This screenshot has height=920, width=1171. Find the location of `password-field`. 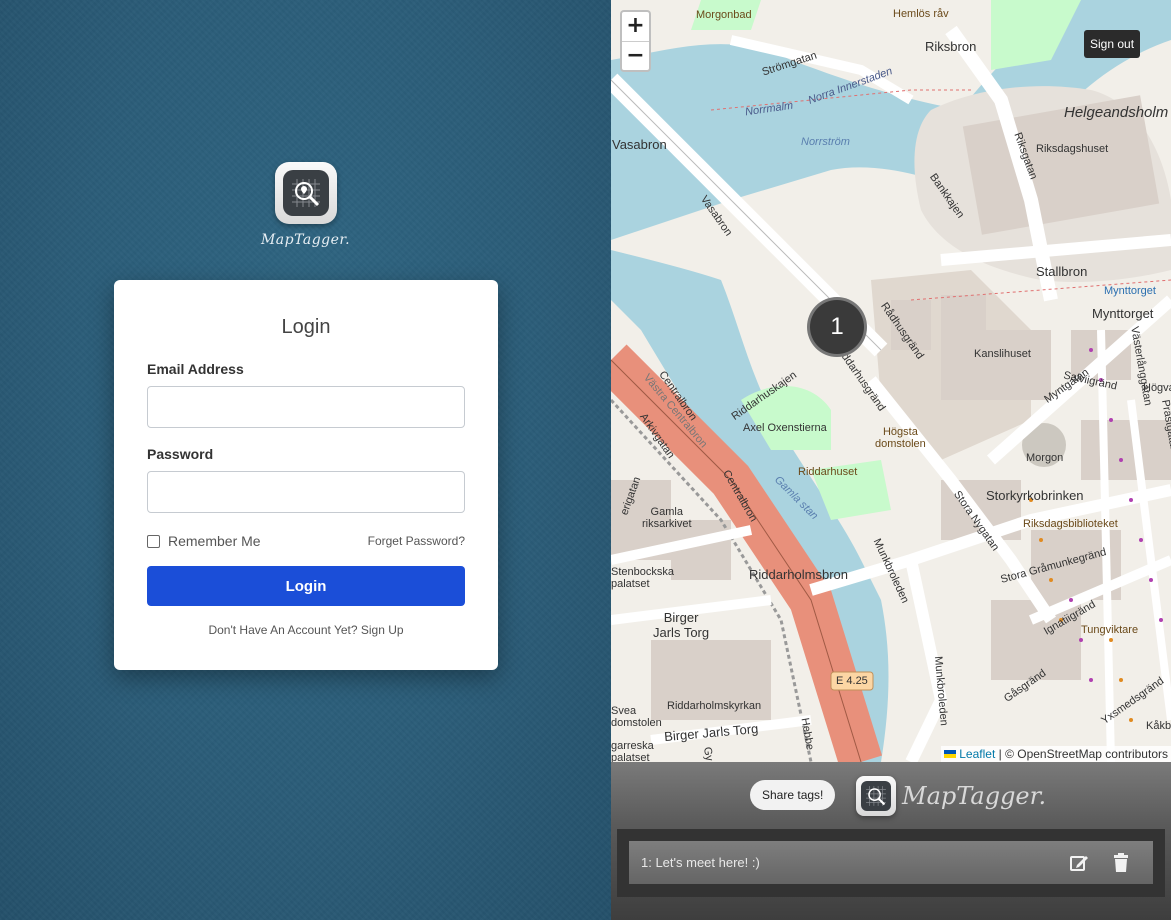

password-field is located at coordinates (306, 492).